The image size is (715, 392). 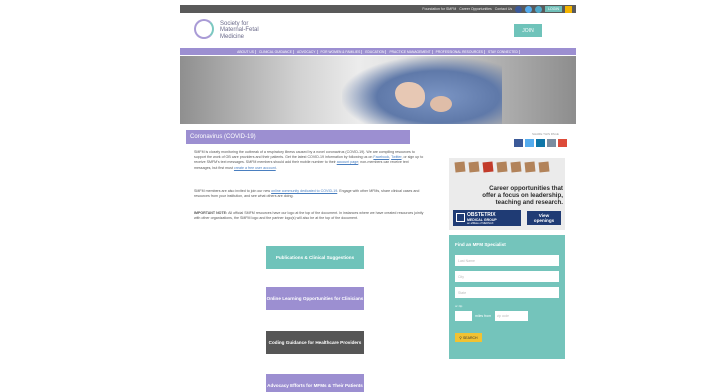 I want to click on page-title: Coronavirus (COVID-19), so click(x=298, y=137).